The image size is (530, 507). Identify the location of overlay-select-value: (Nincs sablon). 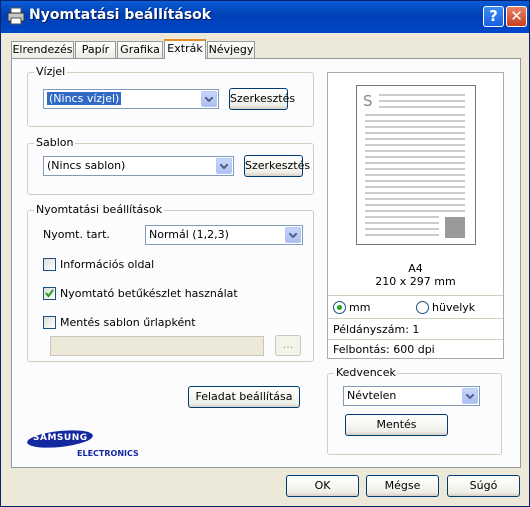
(86, 165).